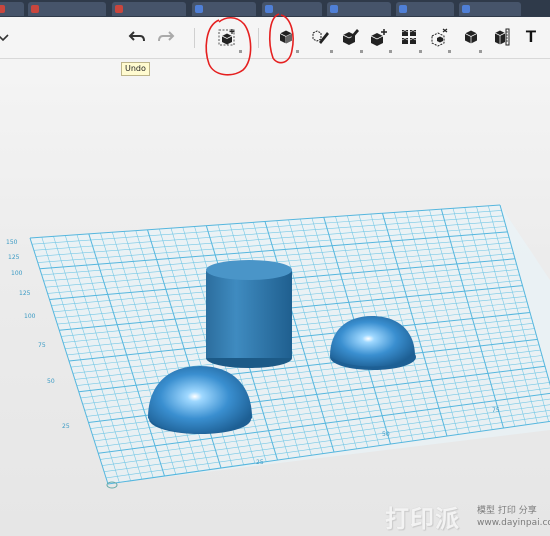 This screenshot has height=536, width=550. What do you see at coordinates (42, 345) in the screenshot?
I see `left-axis-tick: 75` at bounding box center [42, 345].